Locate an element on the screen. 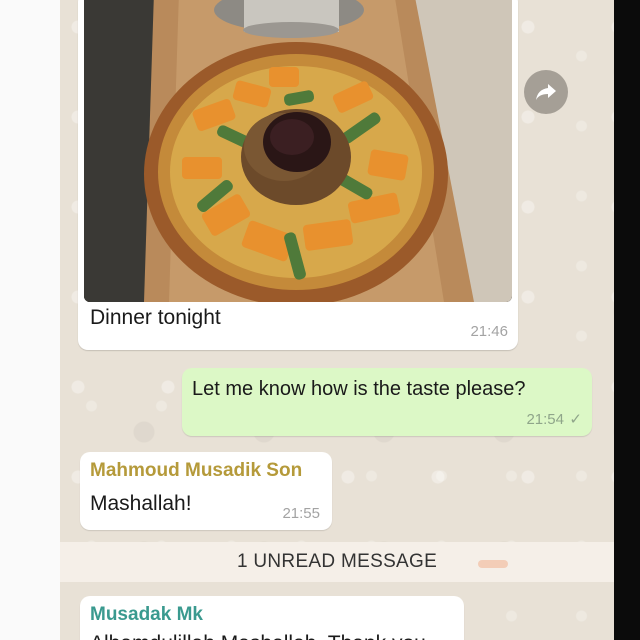 The height and width of the screenshot is (640, 640). sent-check-icon: ✓ is located at coordinates (575, 419).